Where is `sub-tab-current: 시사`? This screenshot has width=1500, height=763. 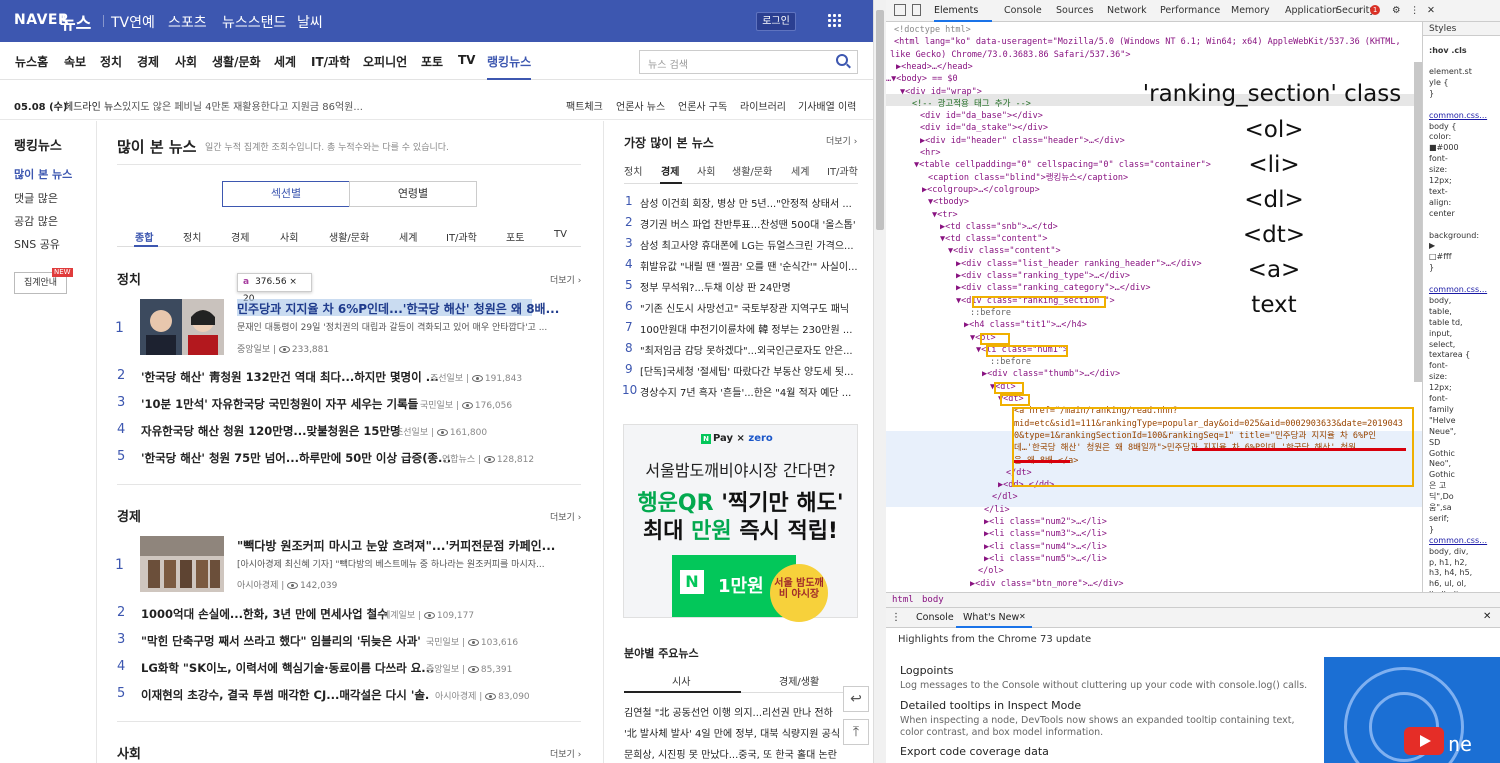
sub-tab-current: 시사 is located at coordinates (681, 680).